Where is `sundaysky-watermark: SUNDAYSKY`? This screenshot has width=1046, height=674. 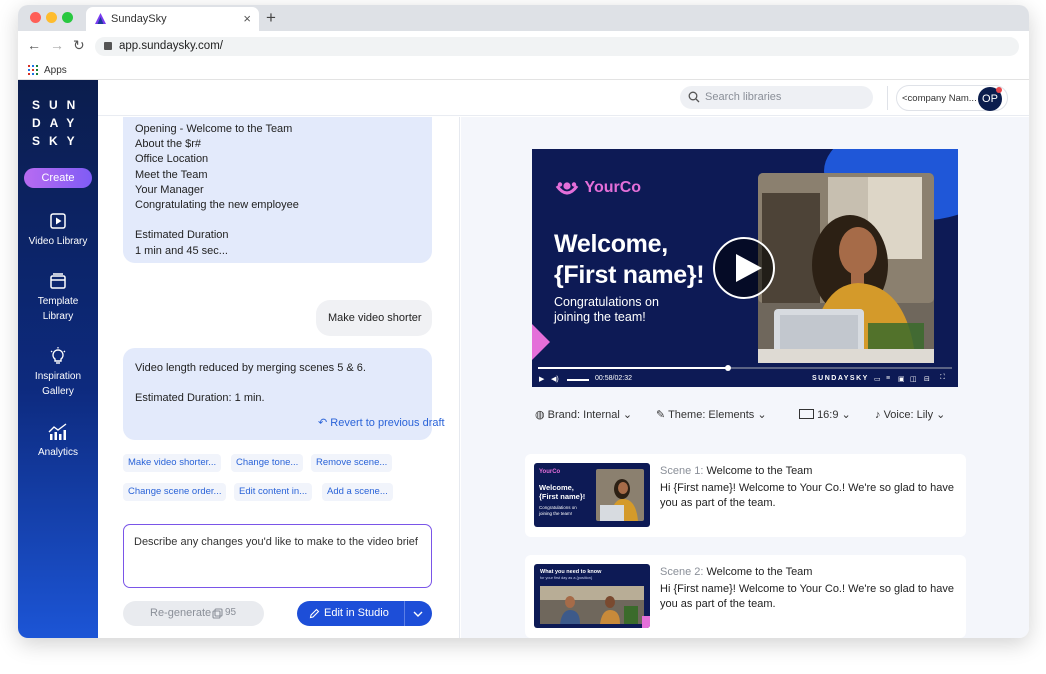
sundaysky-watermark: SUNDAYSKY is located at coordinates (840, 378).